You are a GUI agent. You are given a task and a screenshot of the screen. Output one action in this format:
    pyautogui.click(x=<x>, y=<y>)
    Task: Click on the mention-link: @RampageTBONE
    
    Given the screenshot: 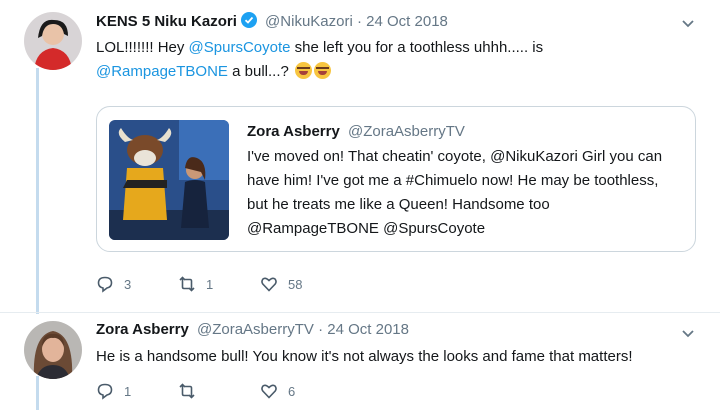 What is the action you would take?
    pyautogui.click(x=162, y=71)
    